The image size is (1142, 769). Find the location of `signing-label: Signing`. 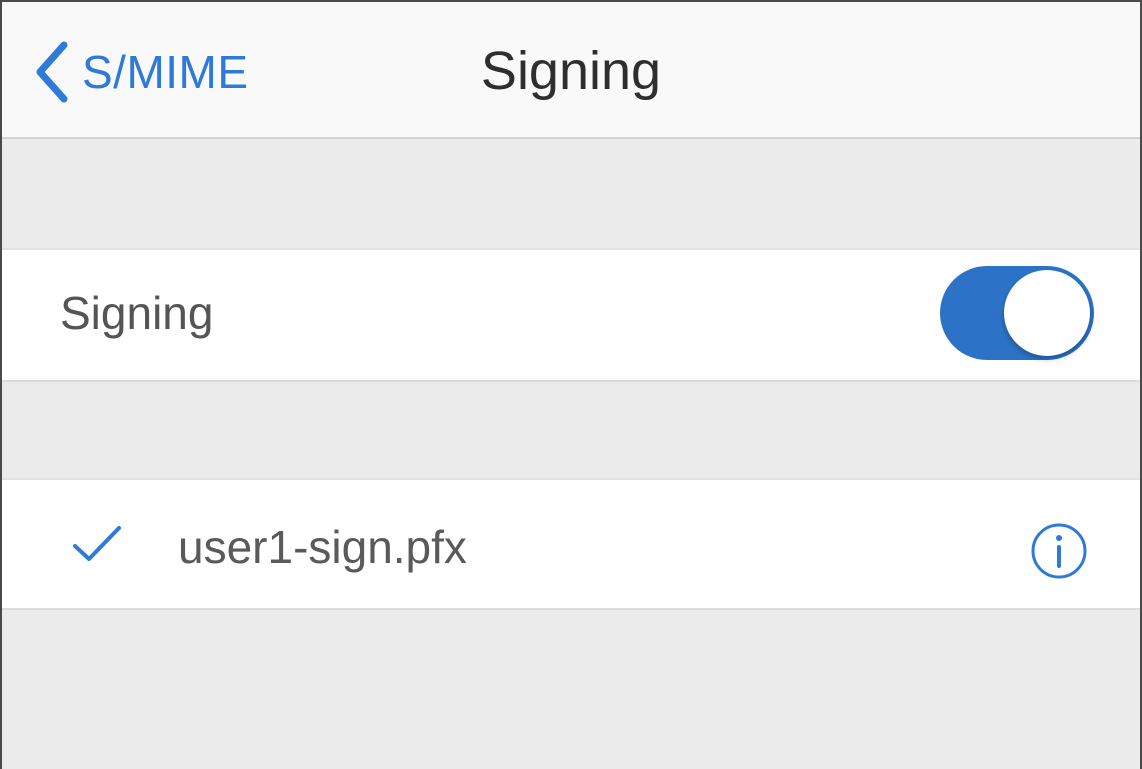

signing-label: Signing is located at coordinates (137, 313).